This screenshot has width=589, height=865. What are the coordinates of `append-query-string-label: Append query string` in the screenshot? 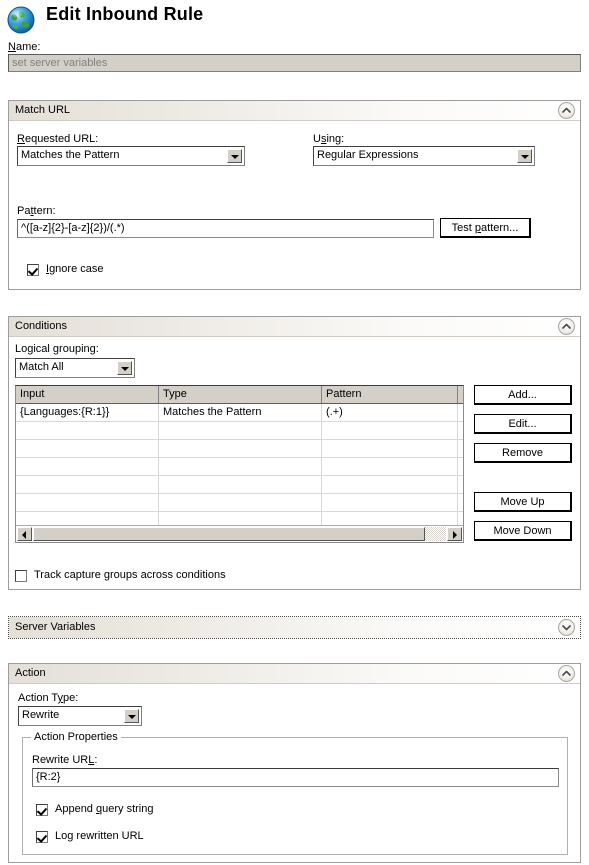 It's located at (104, 809).